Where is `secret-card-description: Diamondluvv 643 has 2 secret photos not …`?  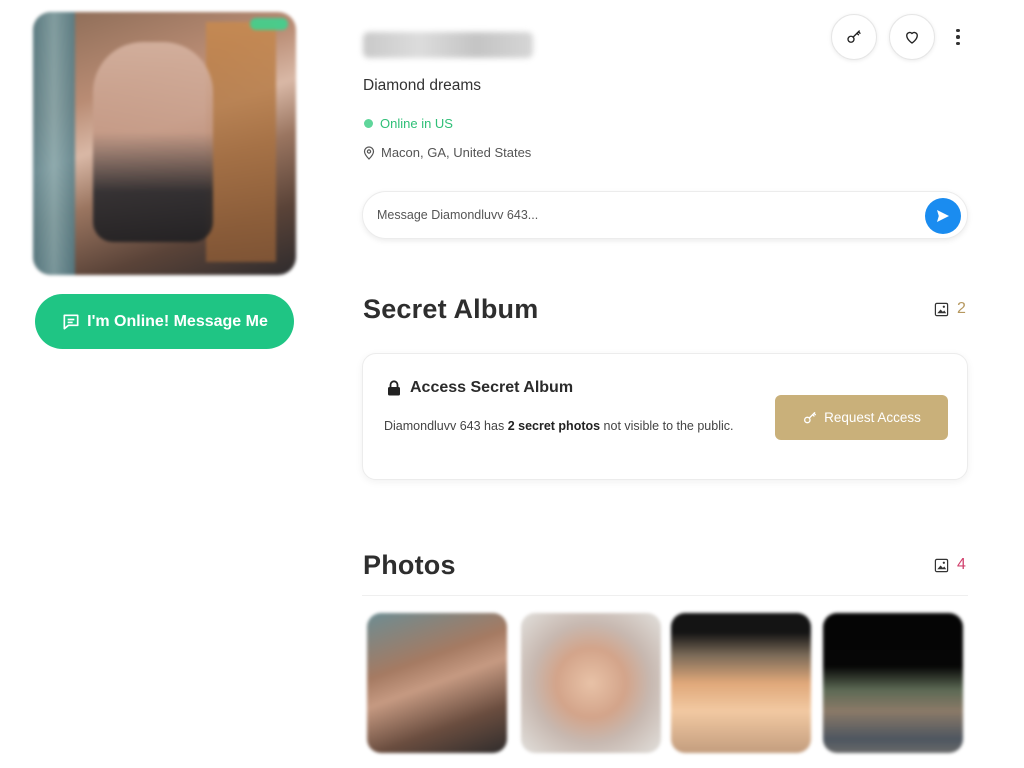
secret-card-description: Diamondluvv 643 has 2 secret photos not … is located at coordinates (564, 426).